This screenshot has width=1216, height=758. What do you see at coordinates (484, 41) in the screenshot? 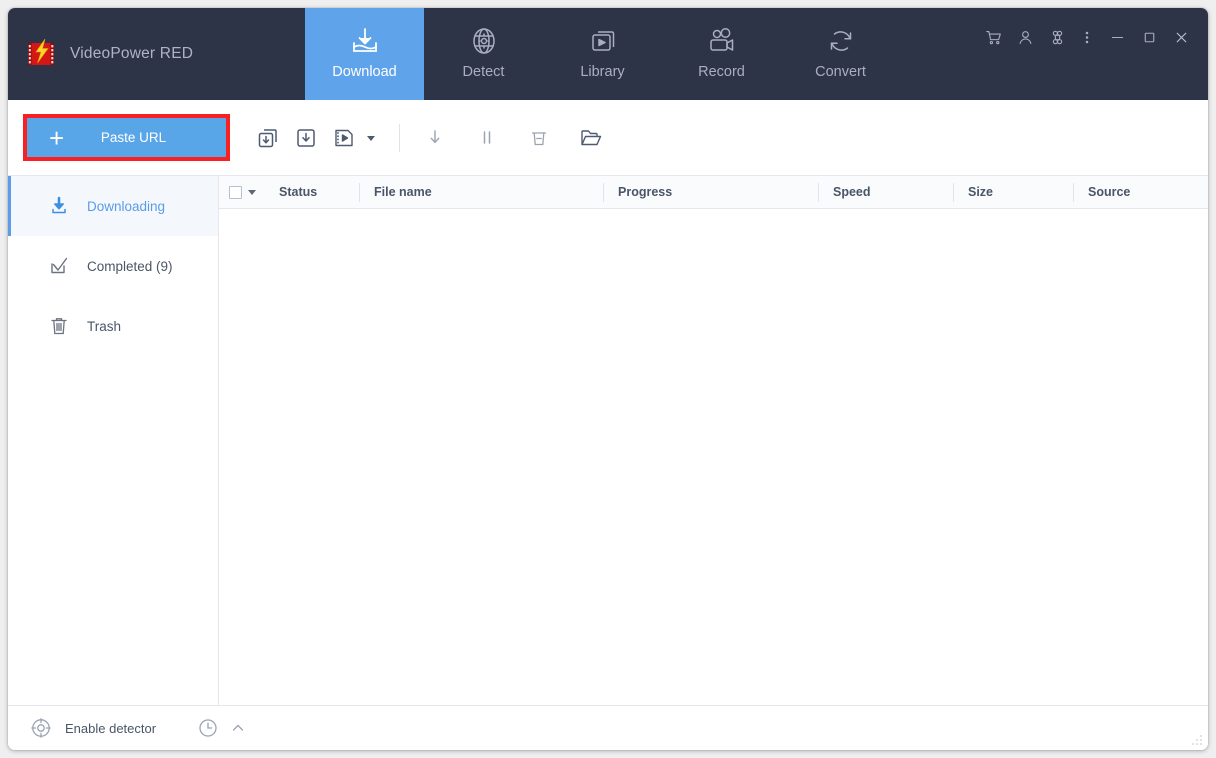
I see `detect-radar-icon` at bounding box center [484, 41].